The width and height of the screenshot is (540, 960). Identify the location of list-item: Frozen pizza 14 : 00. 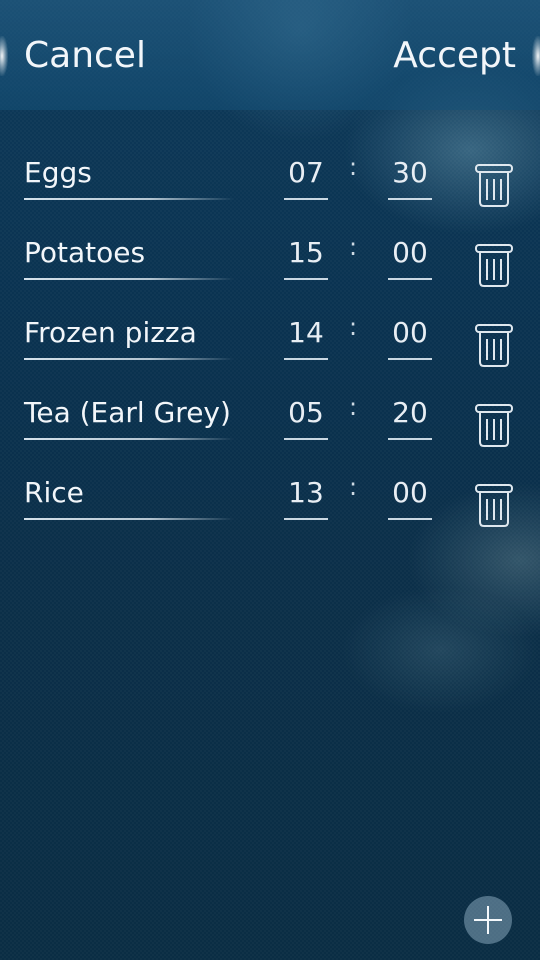
(270, 350).